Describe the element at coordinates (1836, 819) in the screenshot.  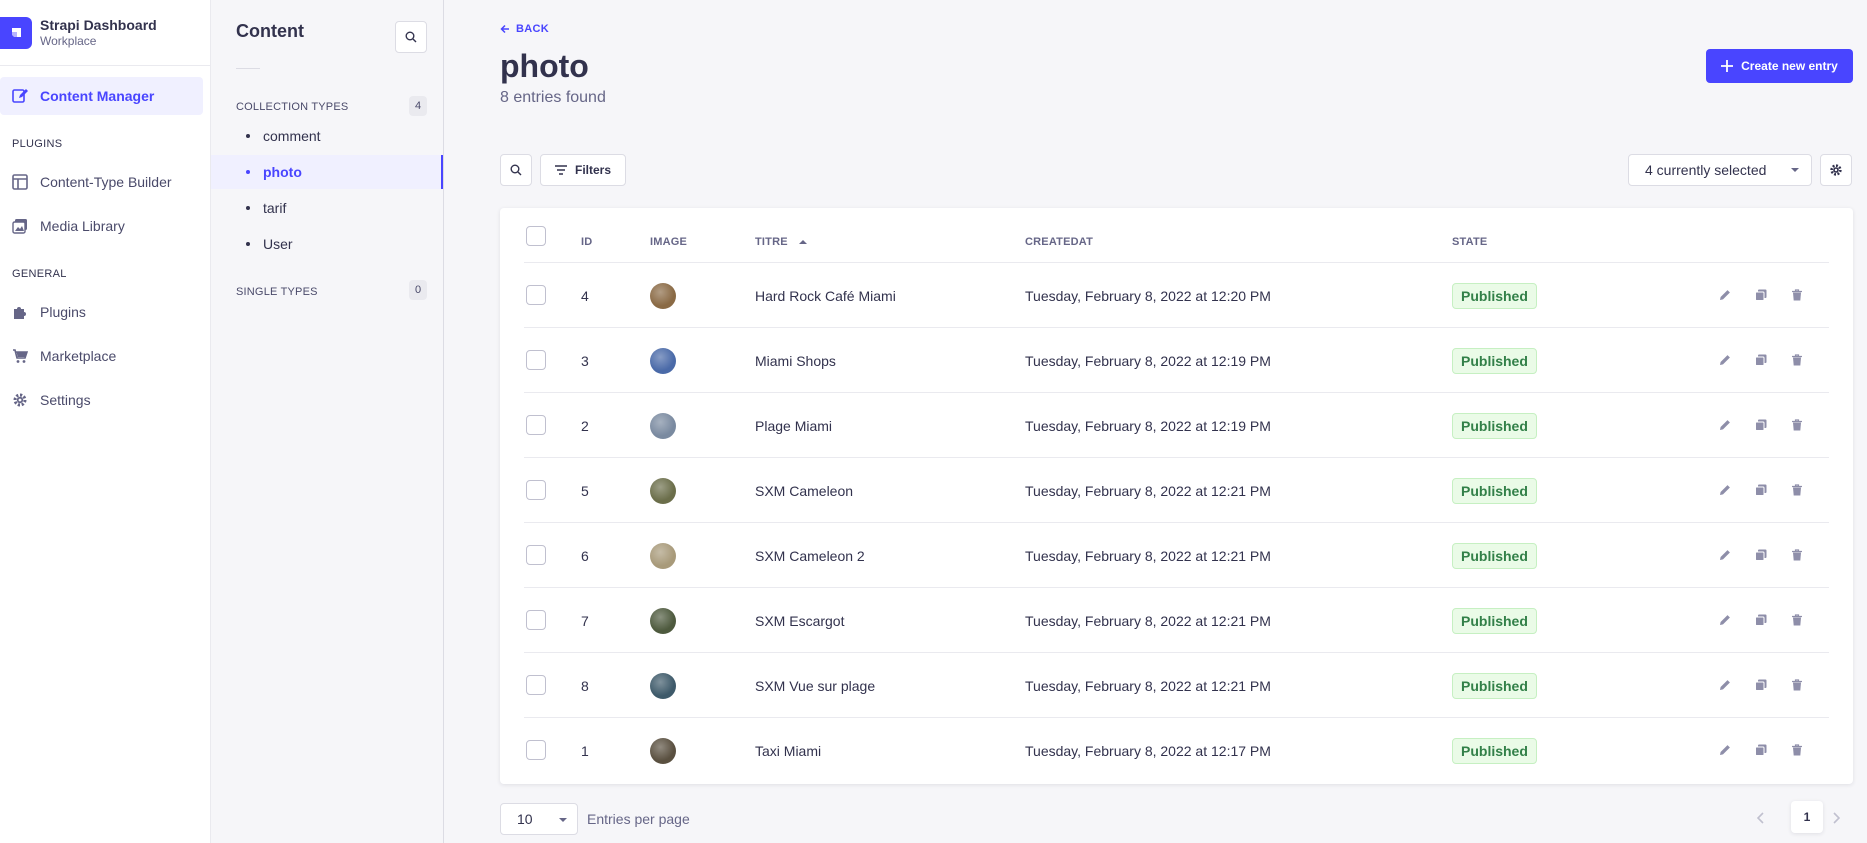
I see `next-page-button` at that location.